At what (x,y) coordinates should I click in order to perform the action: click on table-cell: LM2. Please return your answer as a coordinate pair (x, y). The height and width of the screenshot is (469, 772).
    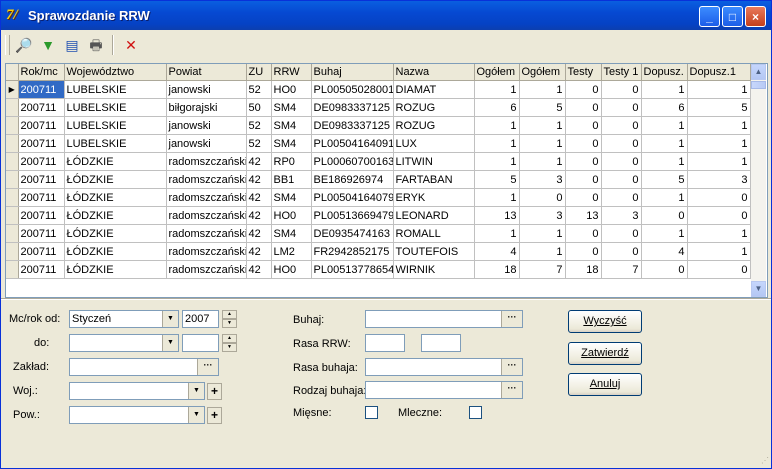
    Looking at the image, I should click on (291, 251).